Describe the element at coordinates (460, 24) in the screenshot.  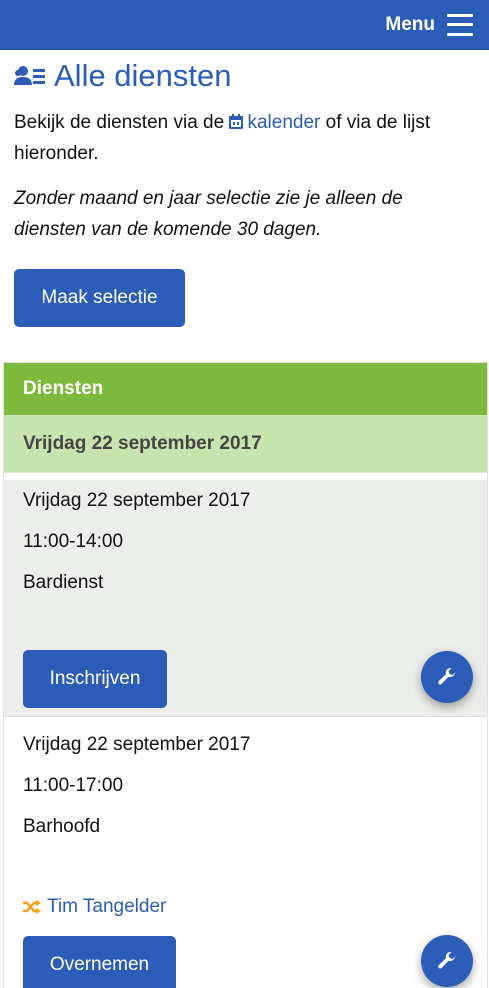
I see `hamburger-icon` at that location.